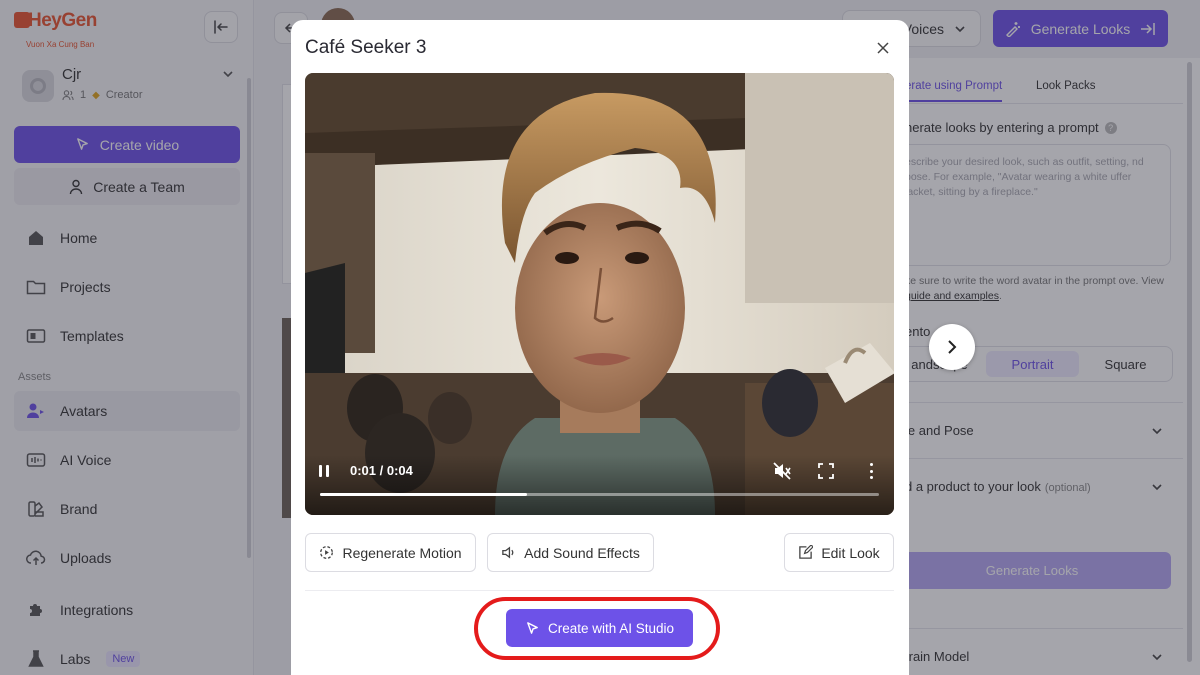  Describe the element at coordinates (597, 628) in the screenshot. I see `highlight-annotation` at that location.